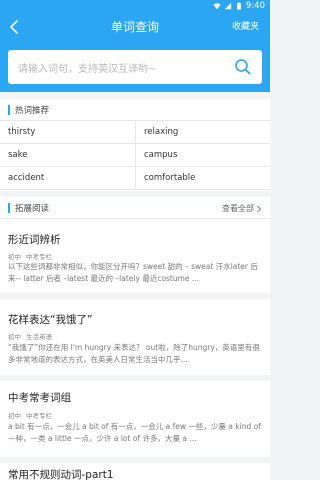 The width and height of the screenshot is (320, 480). Describe the element at coordinates (202, 155) in the screenshot. I see `hot-word-item: campus` at that location.